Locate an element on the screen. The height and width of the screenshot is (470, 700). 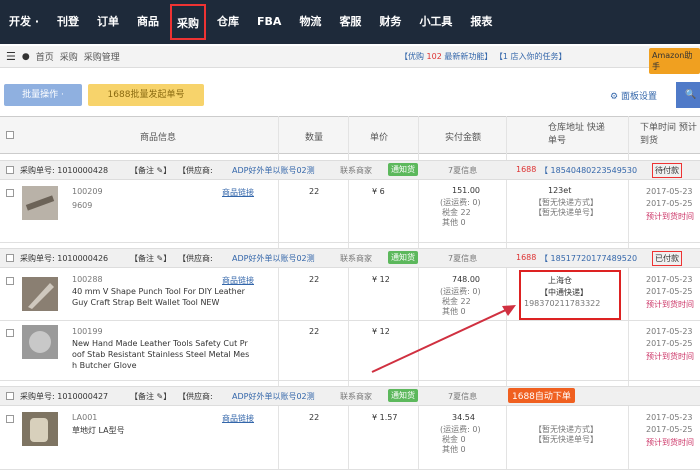
nav-reports: 报表 is located at coordinates (481, 22).